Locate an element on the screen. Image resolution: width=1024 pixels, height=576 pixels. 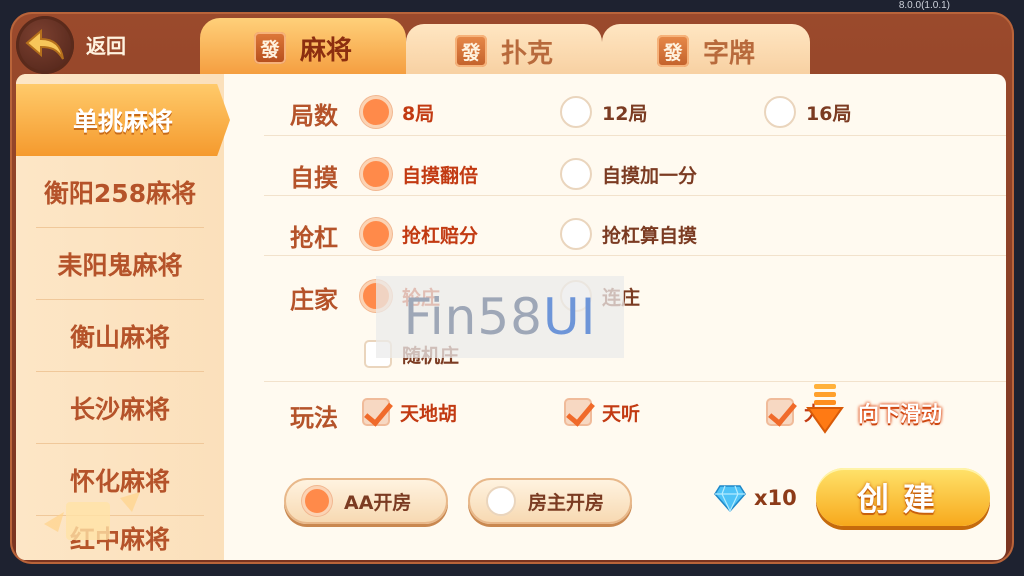
option-label: 12局 is located at coordinates (625, 113).